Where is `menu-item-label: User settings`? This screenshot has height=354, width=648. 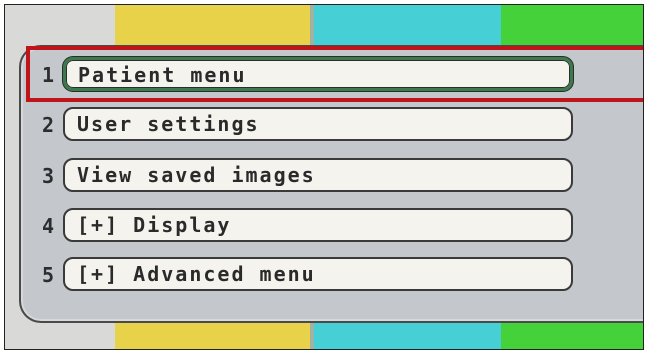
menu-item-label: User settings is located at coordinates (168, 124).